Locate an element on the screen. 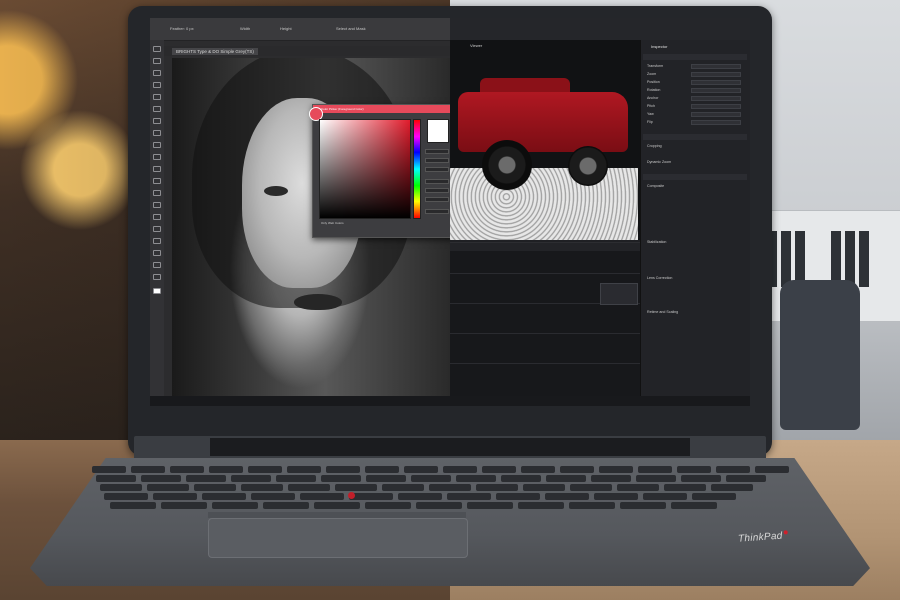 This screenshot has height=600, width=900. move-tool-icon is located at coordinates (157, 49).